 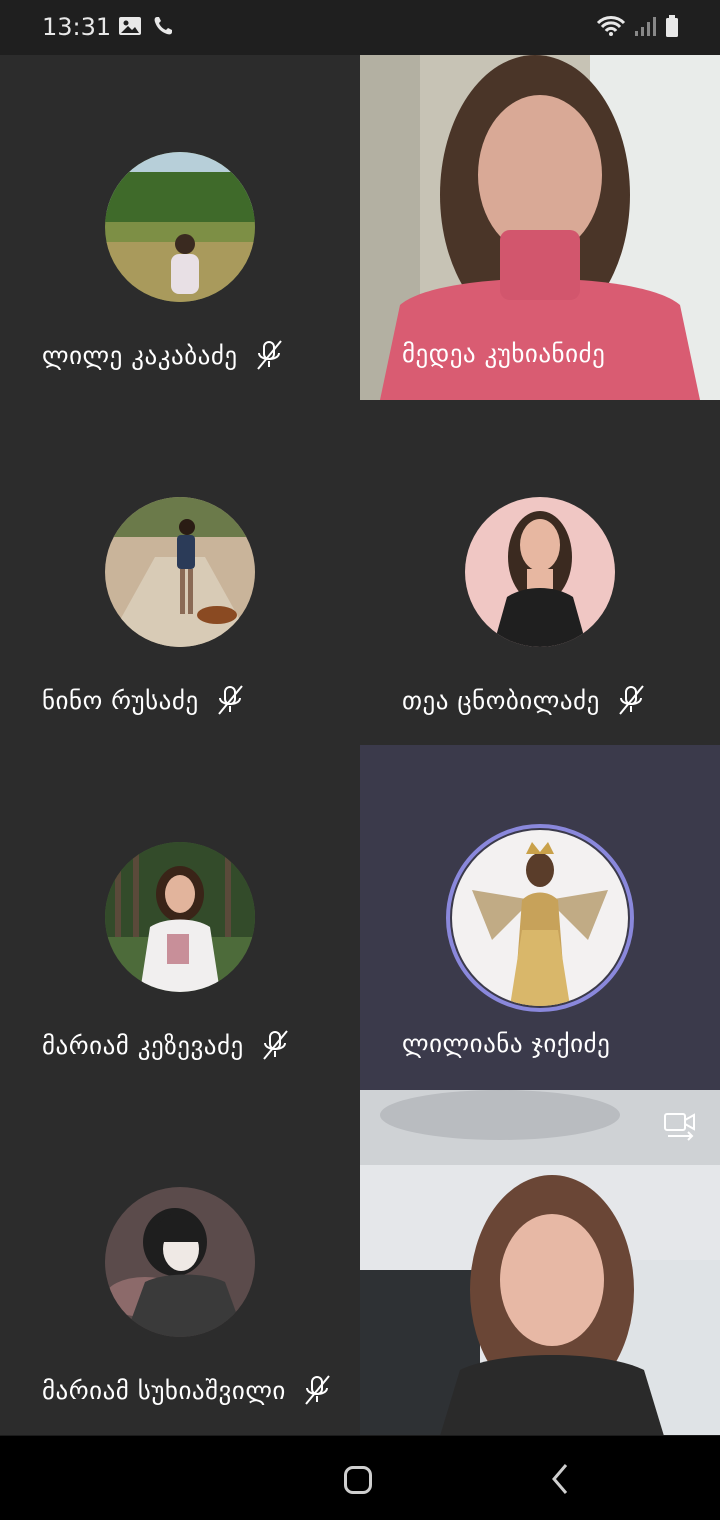 I want to click on participant-name: ლილე კაკაბაძე, so click(x=140, y=355).